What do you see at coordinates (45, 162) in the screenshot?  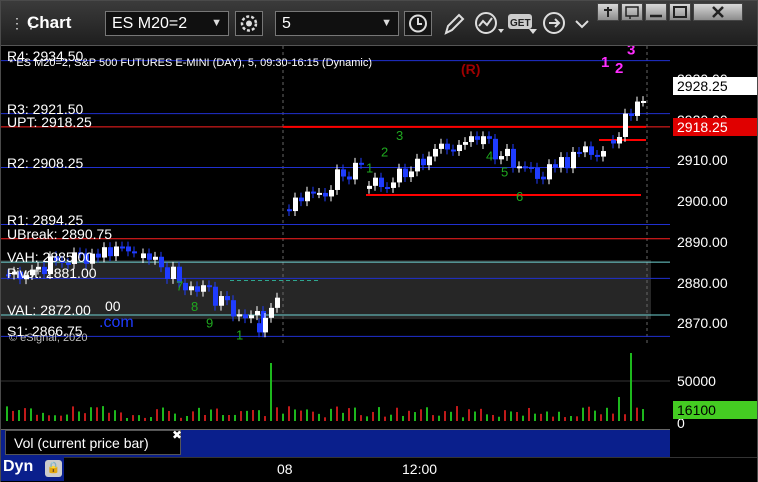 I see `level-label: R2: 2908.25` at bounding box center [45, 162].